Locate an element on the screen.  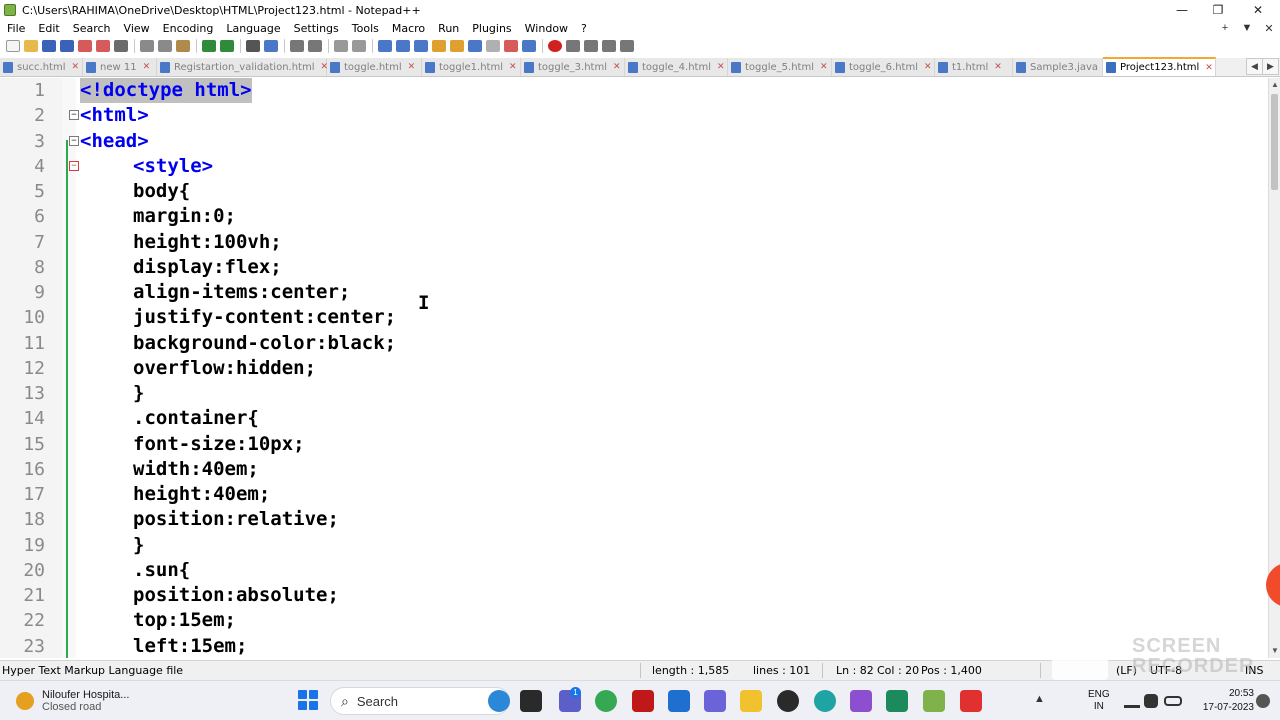
menu-item-edit: Edit is located at coordinates (48, 28).